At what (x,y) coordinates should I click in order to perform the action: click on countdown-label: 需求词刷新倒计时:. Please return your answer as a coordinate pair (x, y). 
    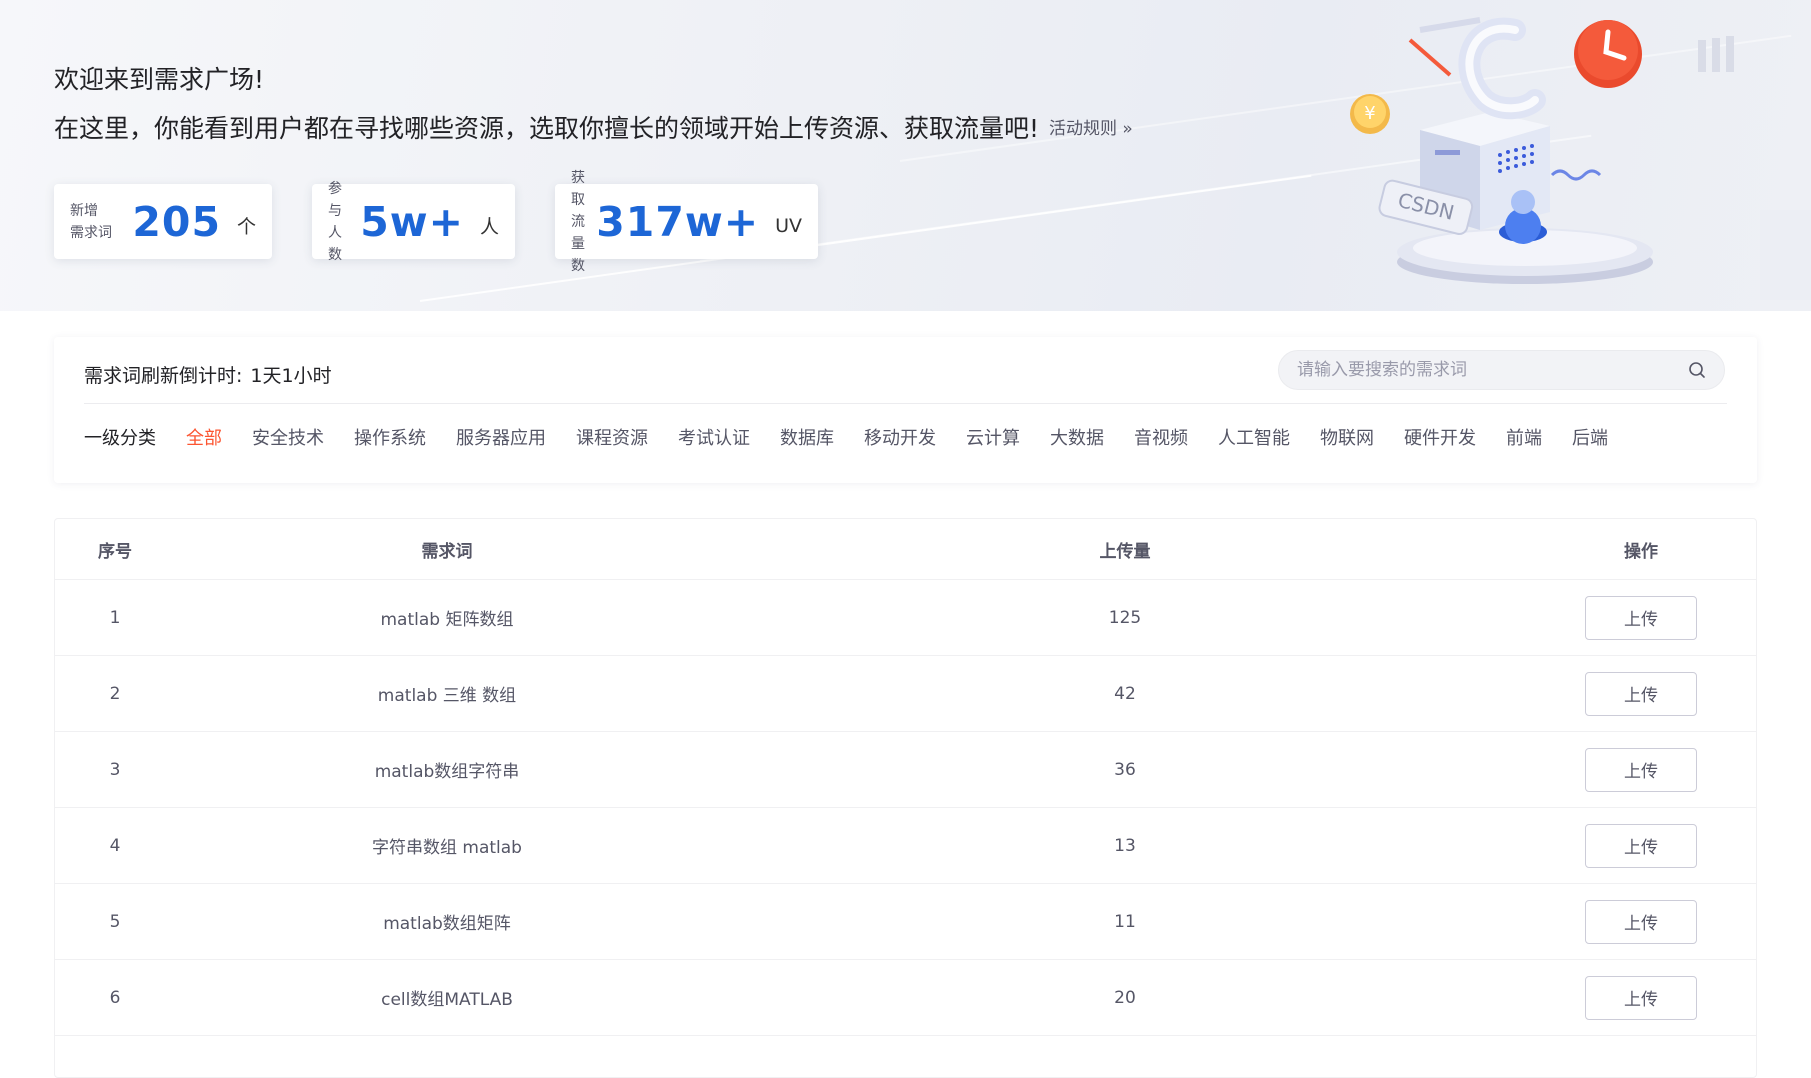
    Looking at the image, I should click on (163, 376).